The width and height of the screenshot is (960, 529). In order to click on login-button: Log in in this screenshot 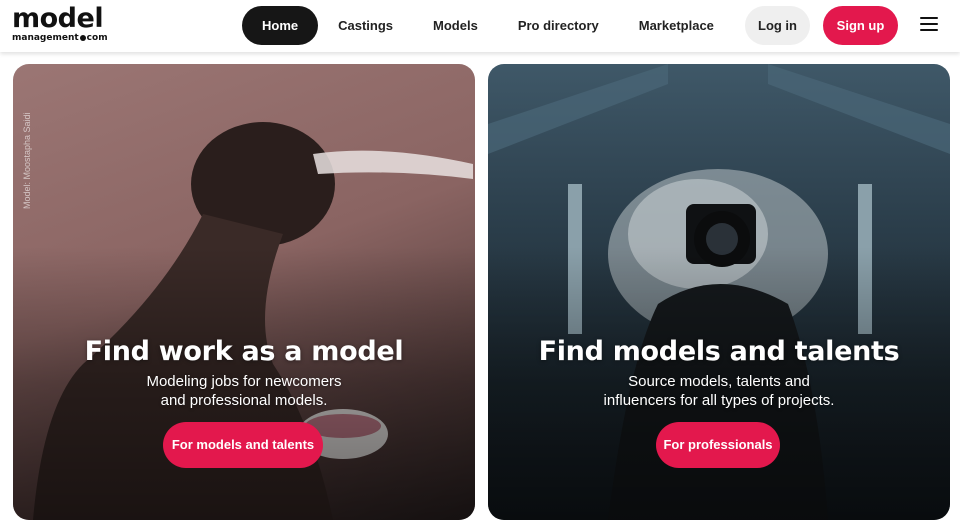, I will do `click(777, 25)`.